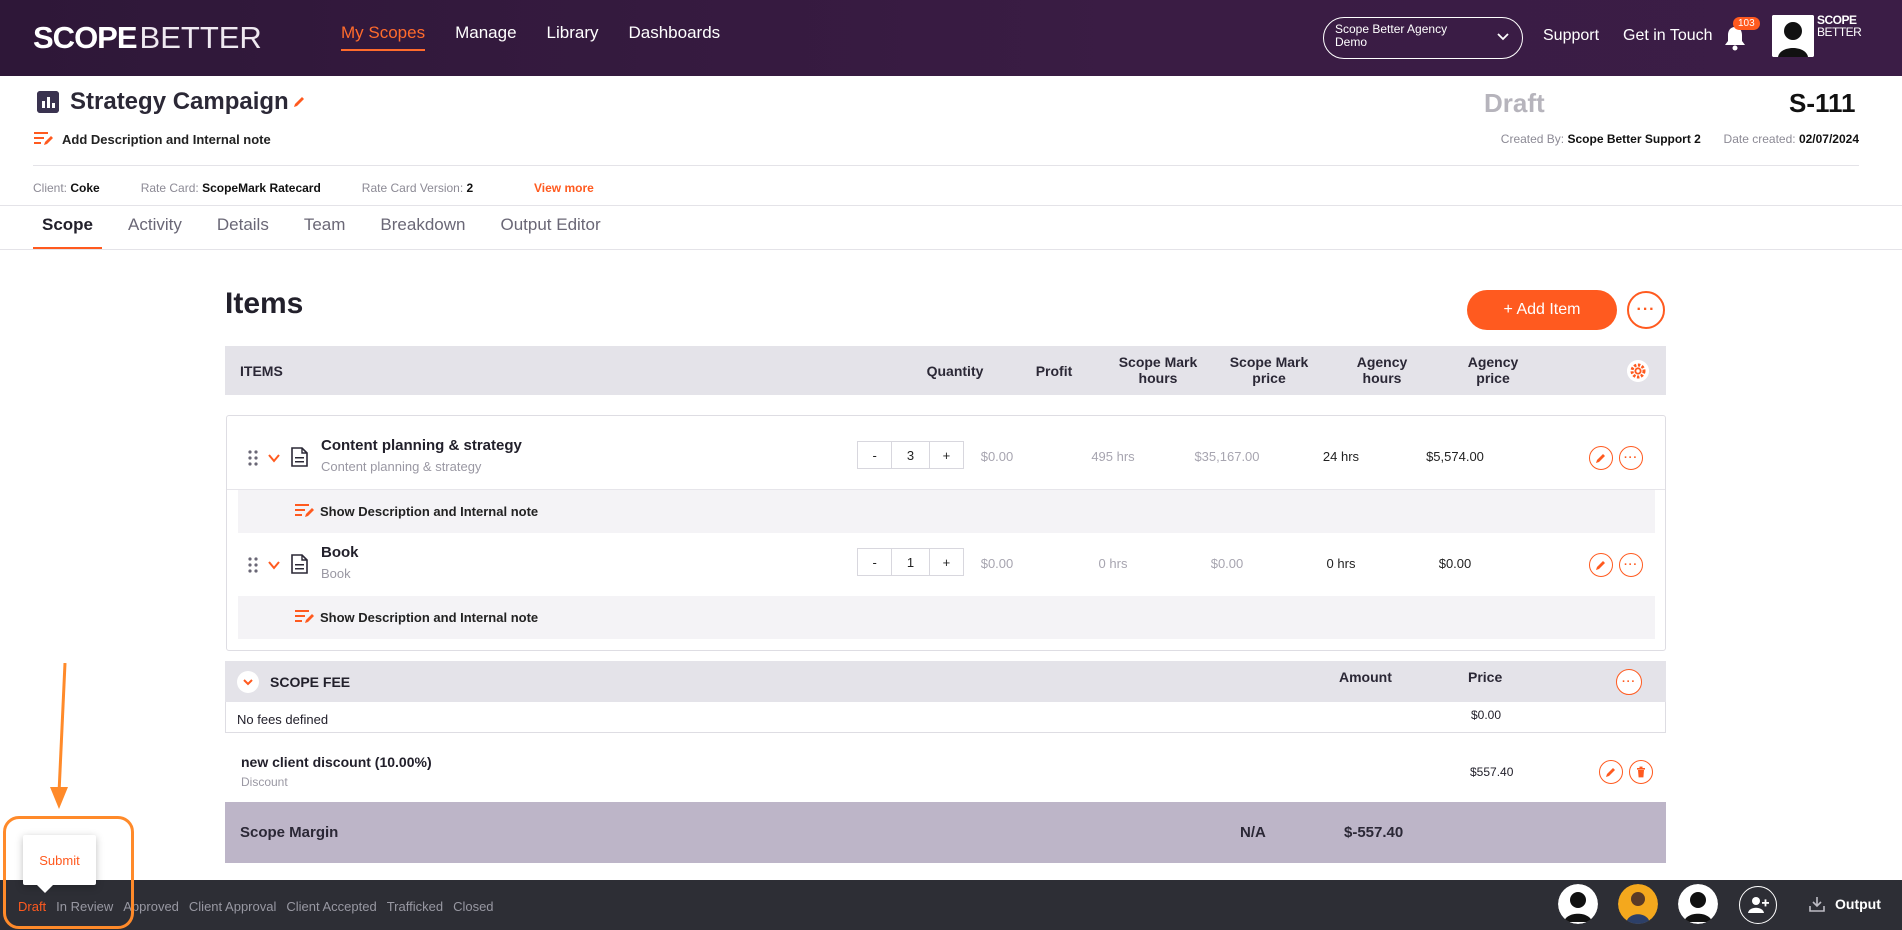 The width and height of the screenshot is (1902, 930). I want to click on rate-card-value: ScopeMark Ratecard, so click(261, 188).